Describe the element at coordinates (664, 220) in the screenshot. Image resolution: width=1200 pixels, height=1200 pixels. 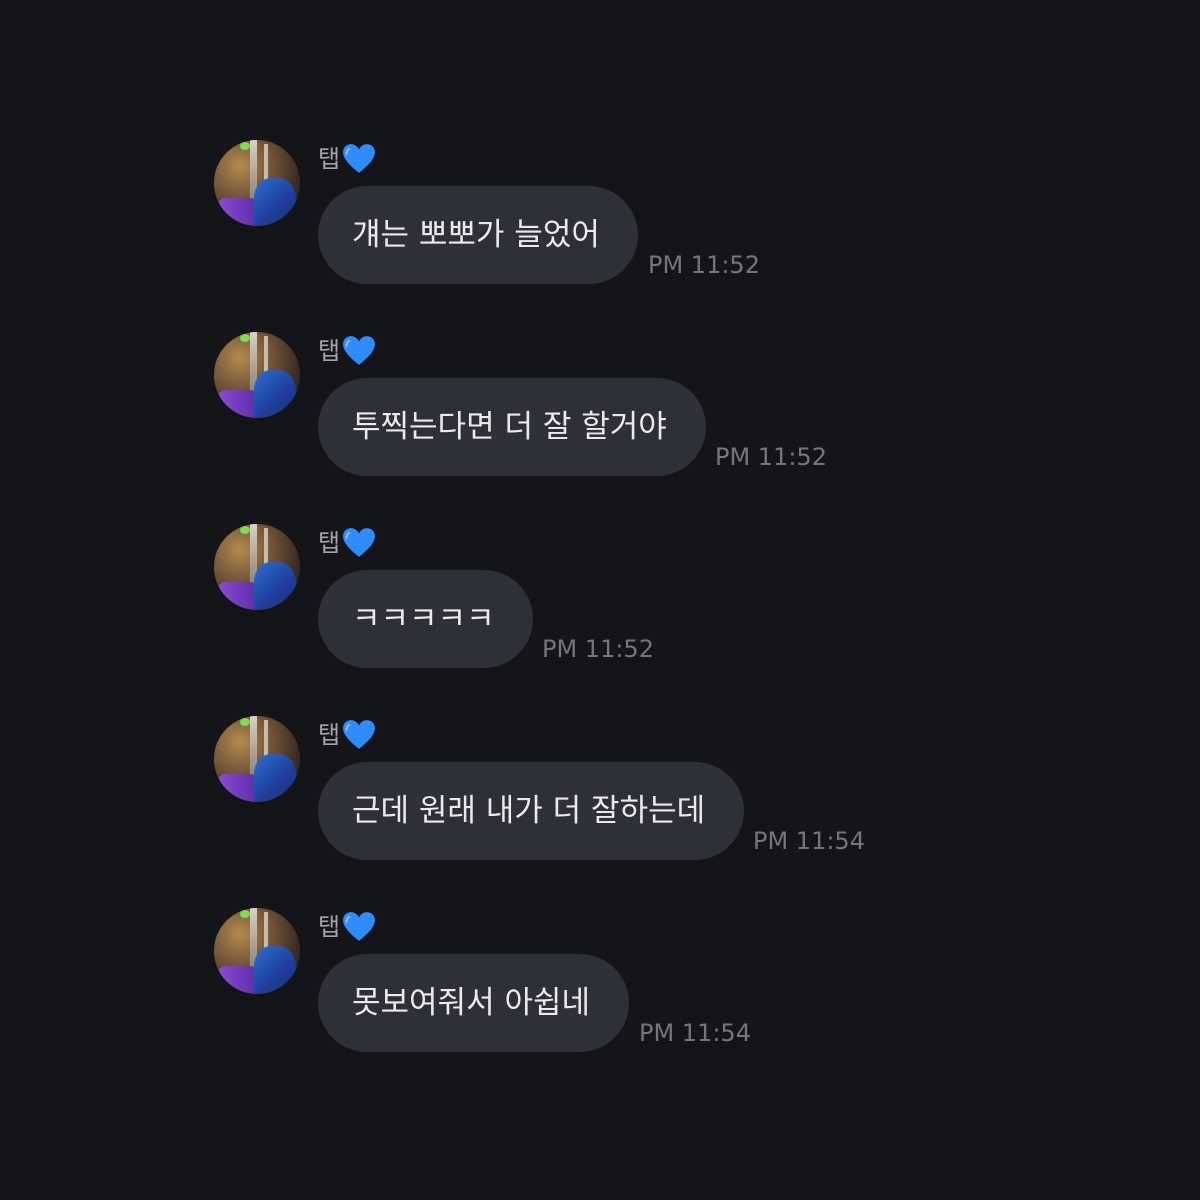
I see `message-row: 탭 걔는 뽀뽀가 늘었어 PM 11:52` at that location.